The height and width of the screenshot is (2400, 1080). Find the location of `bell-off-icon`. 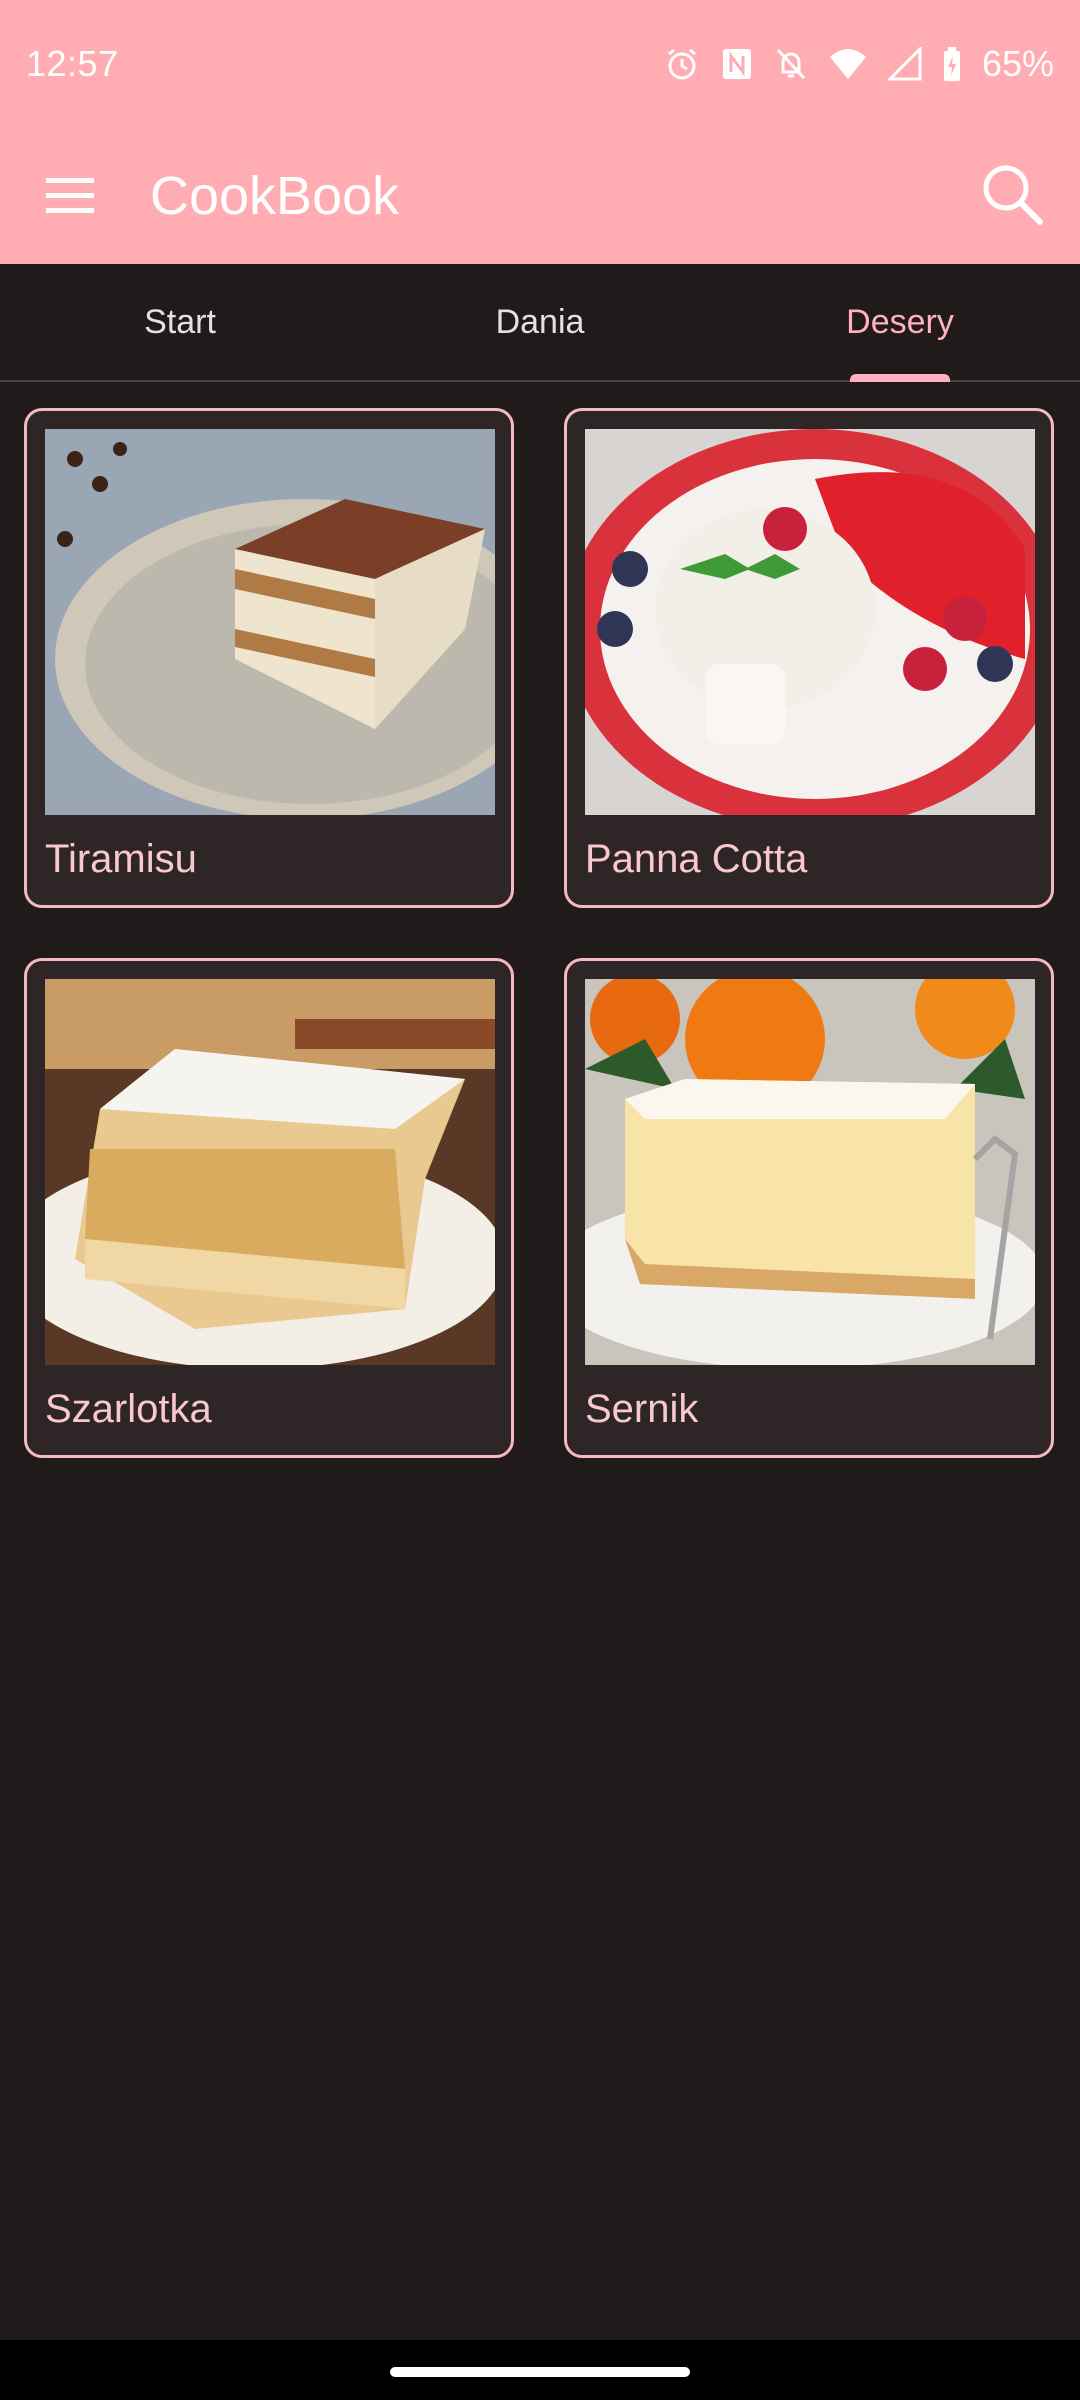

bell-off-icon is located at coordinates (791, 64).